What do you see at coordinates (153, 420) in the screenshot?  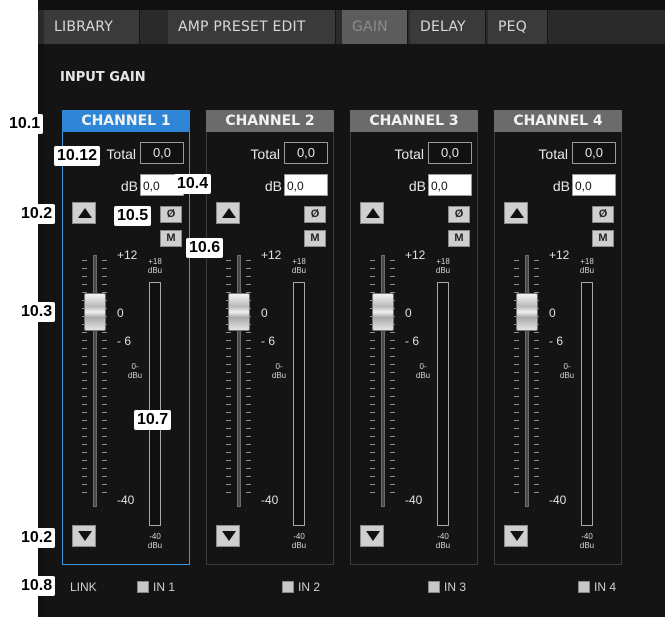 I see `callout-10-7: 10.7` at bounding box center [153, 420].